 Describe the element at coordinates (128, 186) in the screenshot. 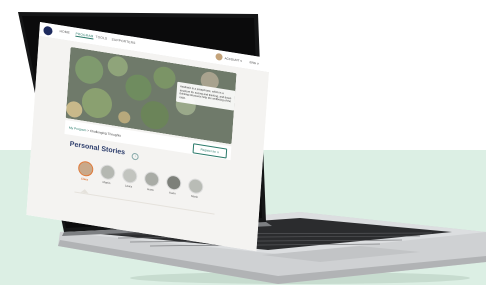

I see `story-name: Laura` at that location.